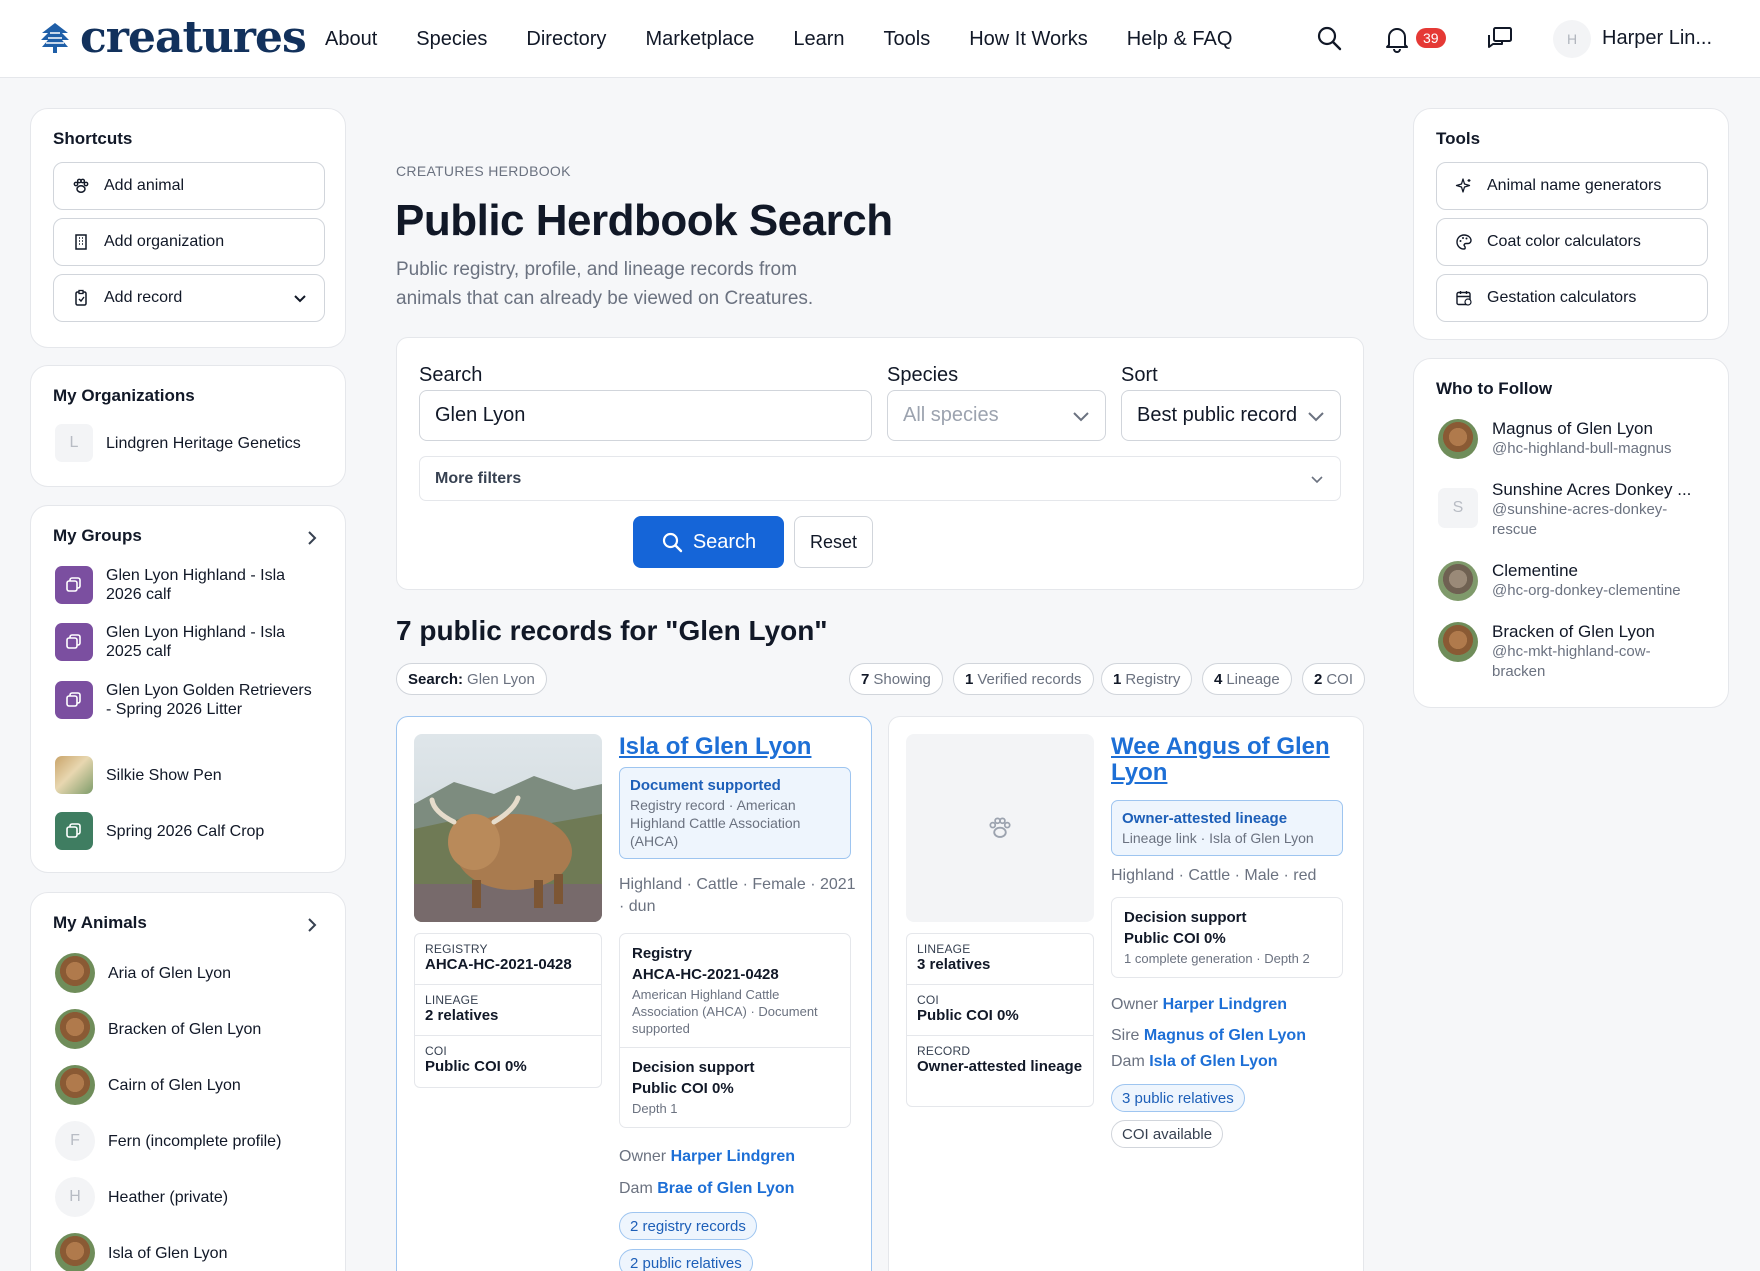 The image size is (1760, 1271). What do you see at coordinates (725, 1188) in the screenshot?
I see `dam-link: Brae of Glen Lyon` at bounding box center [725, 1188].